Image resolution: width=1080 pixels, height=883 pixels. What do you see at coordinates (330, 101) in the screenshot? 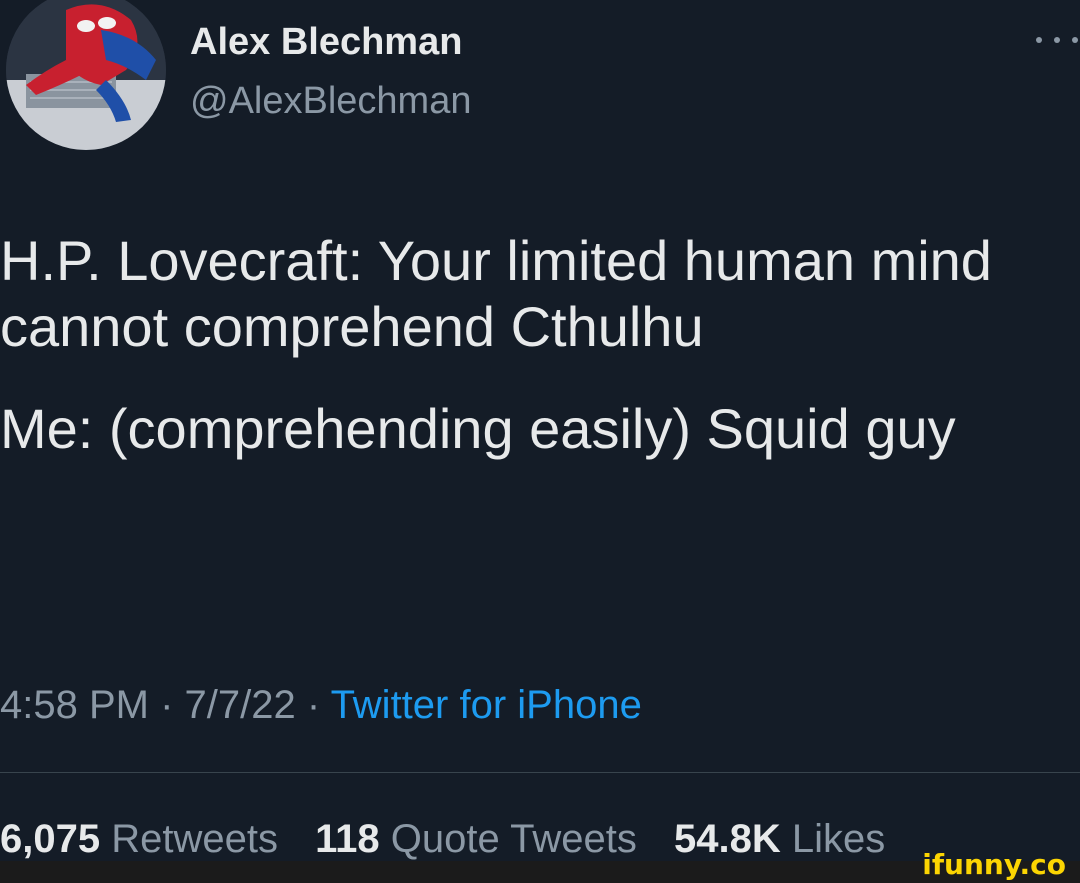
I see `author-handle: @AlexBlechman` at bounding box center [330, 101].